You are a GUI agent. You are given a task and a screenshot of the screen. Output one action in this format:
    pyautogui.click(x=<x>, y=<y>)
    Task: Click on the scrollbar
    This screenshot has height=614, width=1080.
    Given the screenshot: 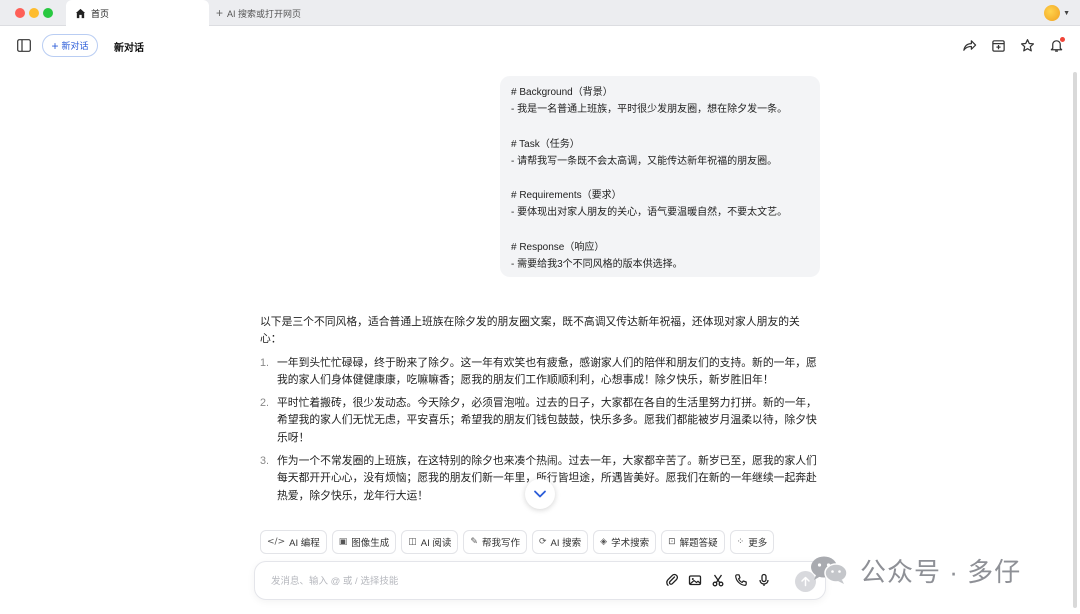 What is the action you would take?
    pyautogui.click(x=1075, y=340)
    